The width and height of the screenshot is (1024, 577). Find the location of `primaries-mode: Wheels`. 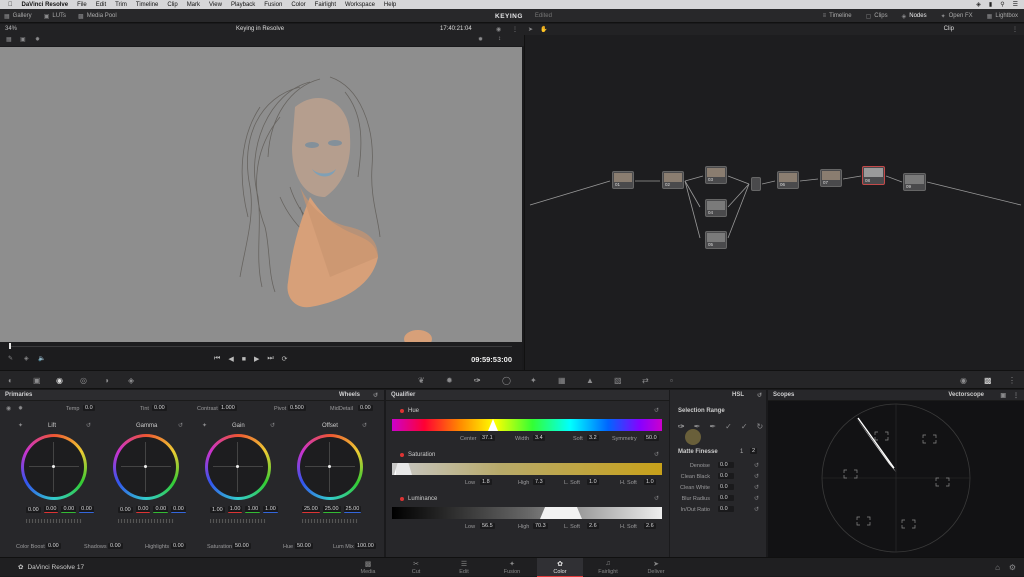

primaries-mode: Wheels is located at coordinates (349, 395).